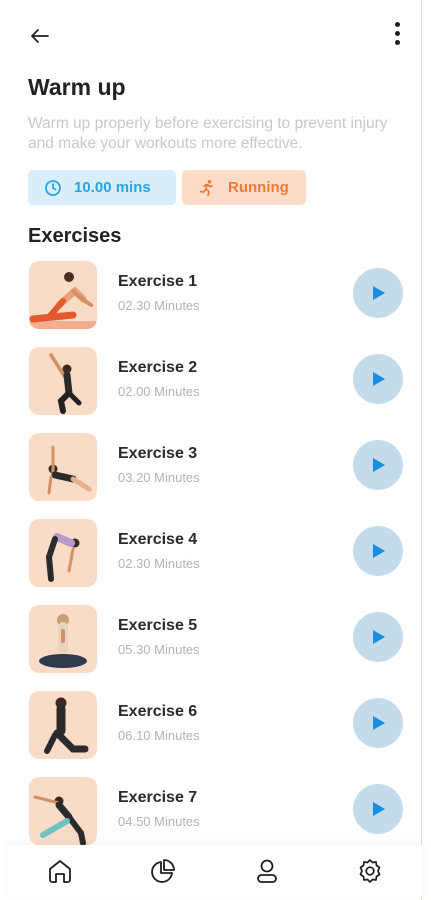 This screenshot has width=431, height=900. Describe the element at coordinates (206, 187) in the screenshot. I see `running-icon` at that location.